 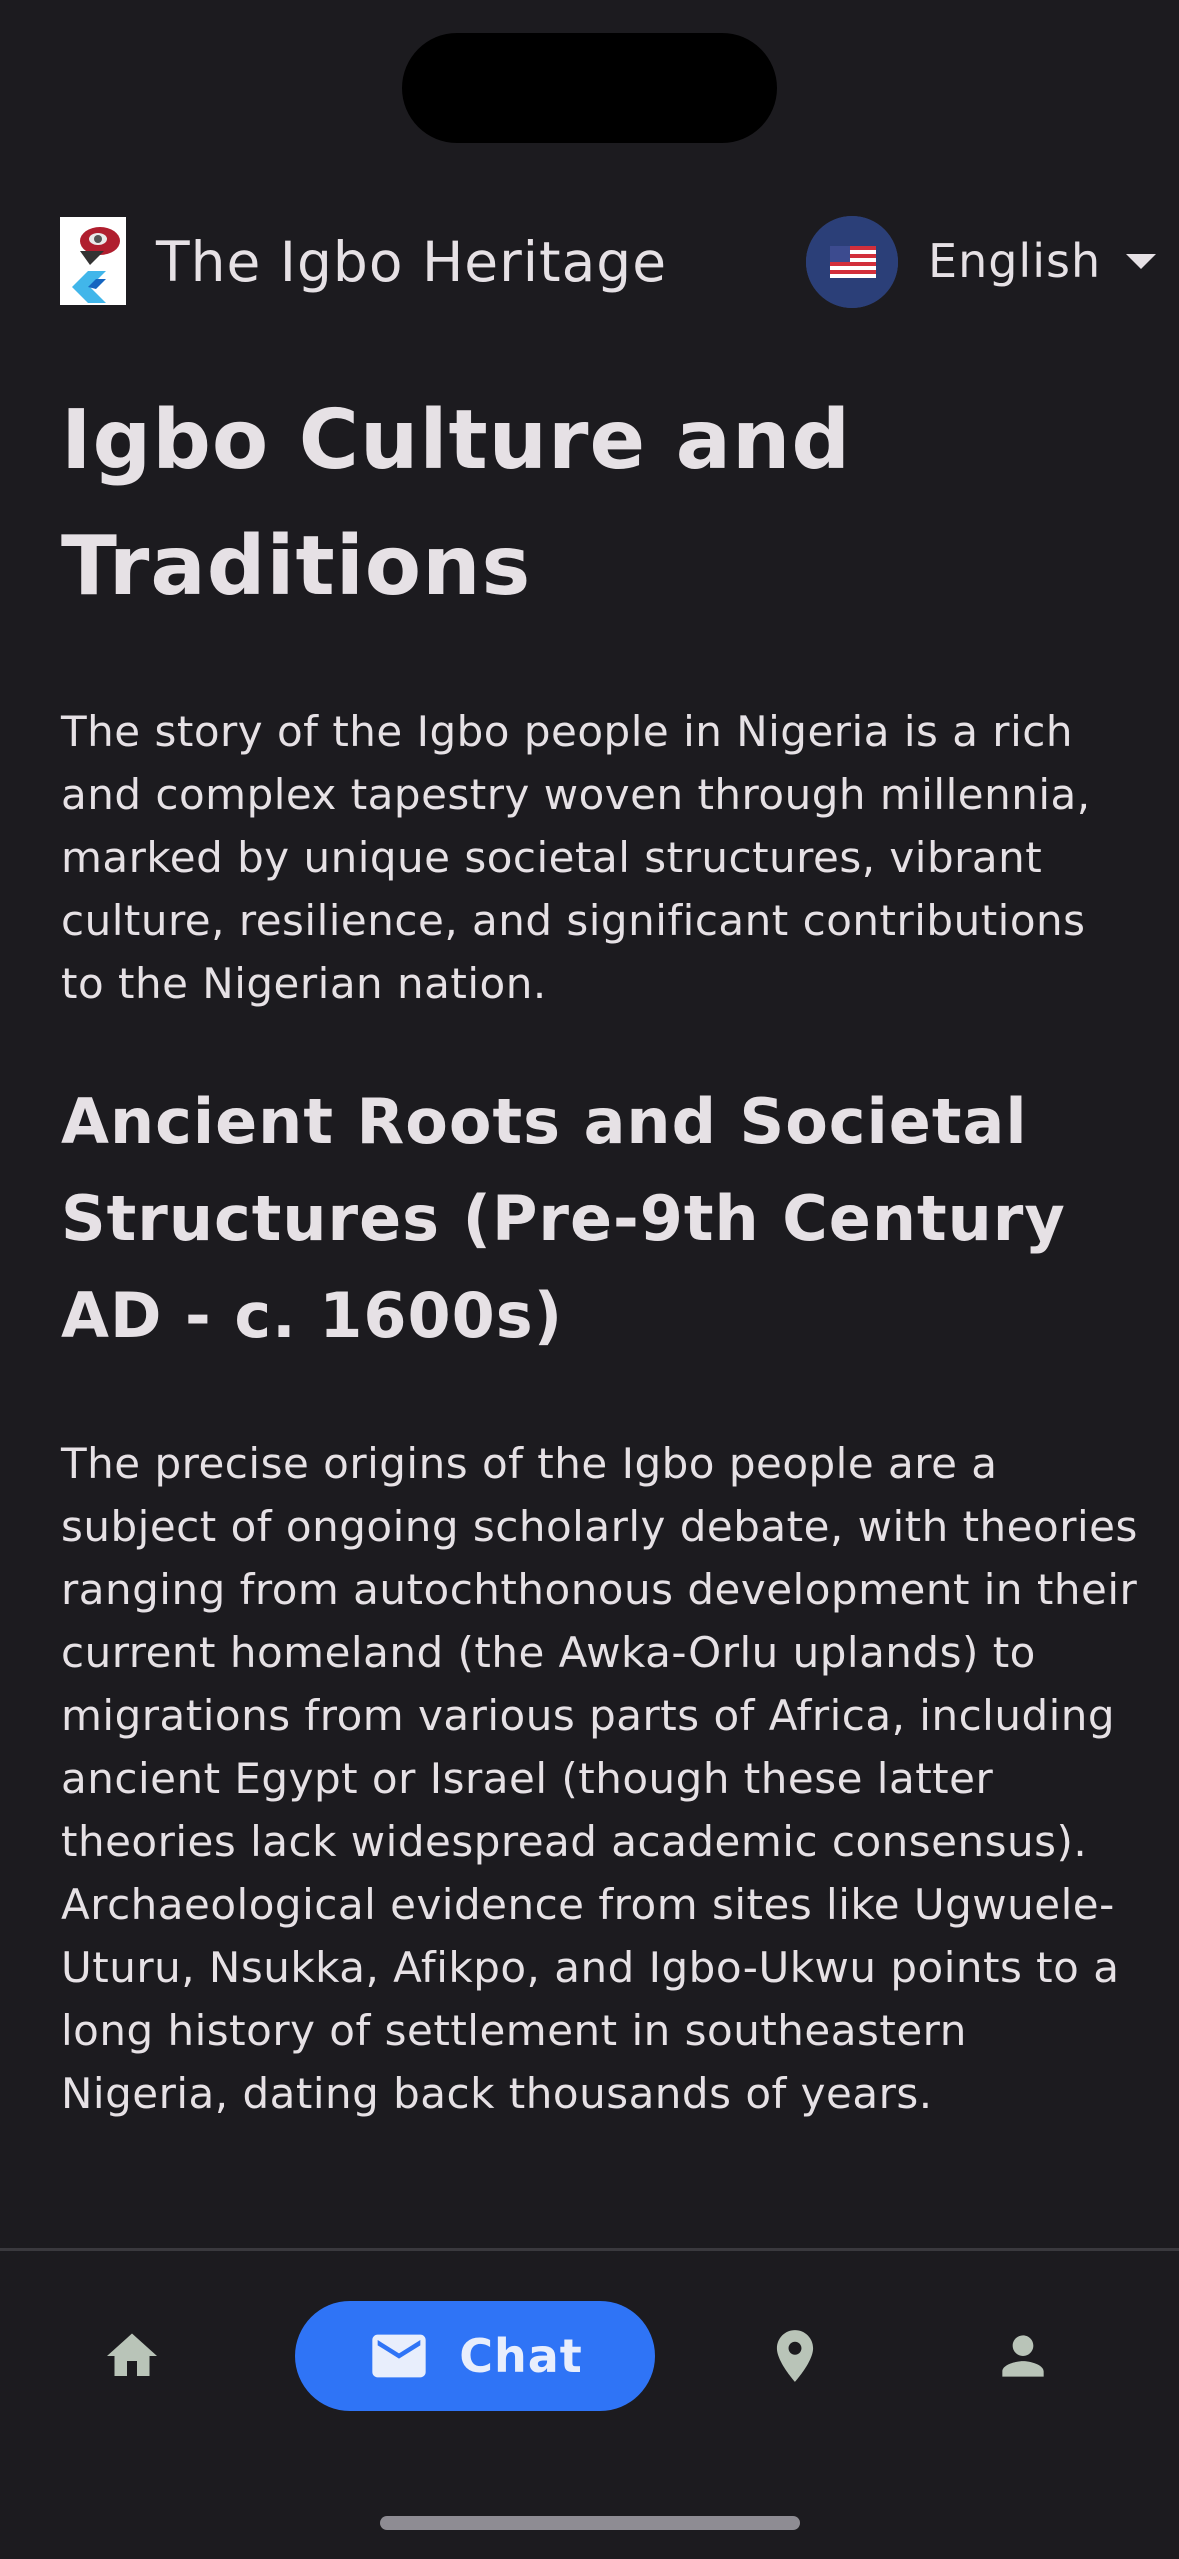 What do you see at coordinates (399, 2356) in the screenshot?
I see `mail-icon` at bounding box center [399, 2356].